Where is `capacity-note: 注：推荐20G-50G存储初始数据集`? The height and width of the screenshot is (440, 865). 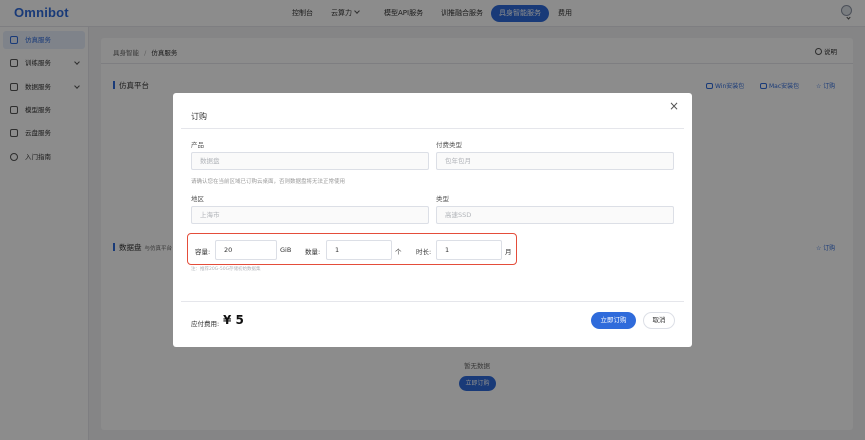 capacity-note: 注：推荐20G-50G存储初始数据集 is located at coordinates (226, 269).